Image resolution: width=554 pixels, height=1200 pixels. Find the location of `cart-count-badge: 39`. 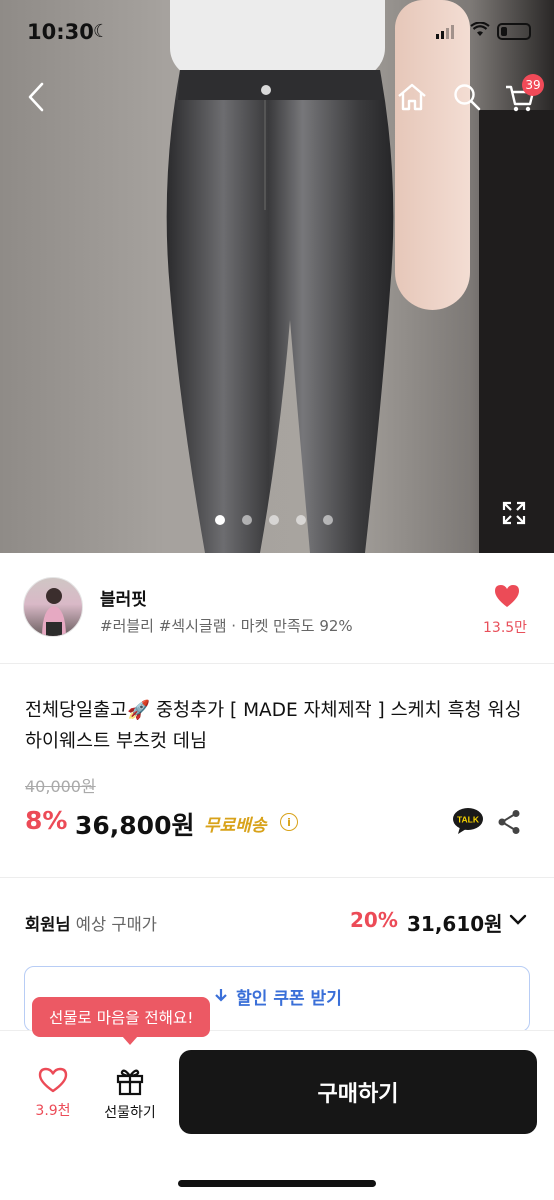

cart-count-badge: 39 is located at coordinates (533, 85).